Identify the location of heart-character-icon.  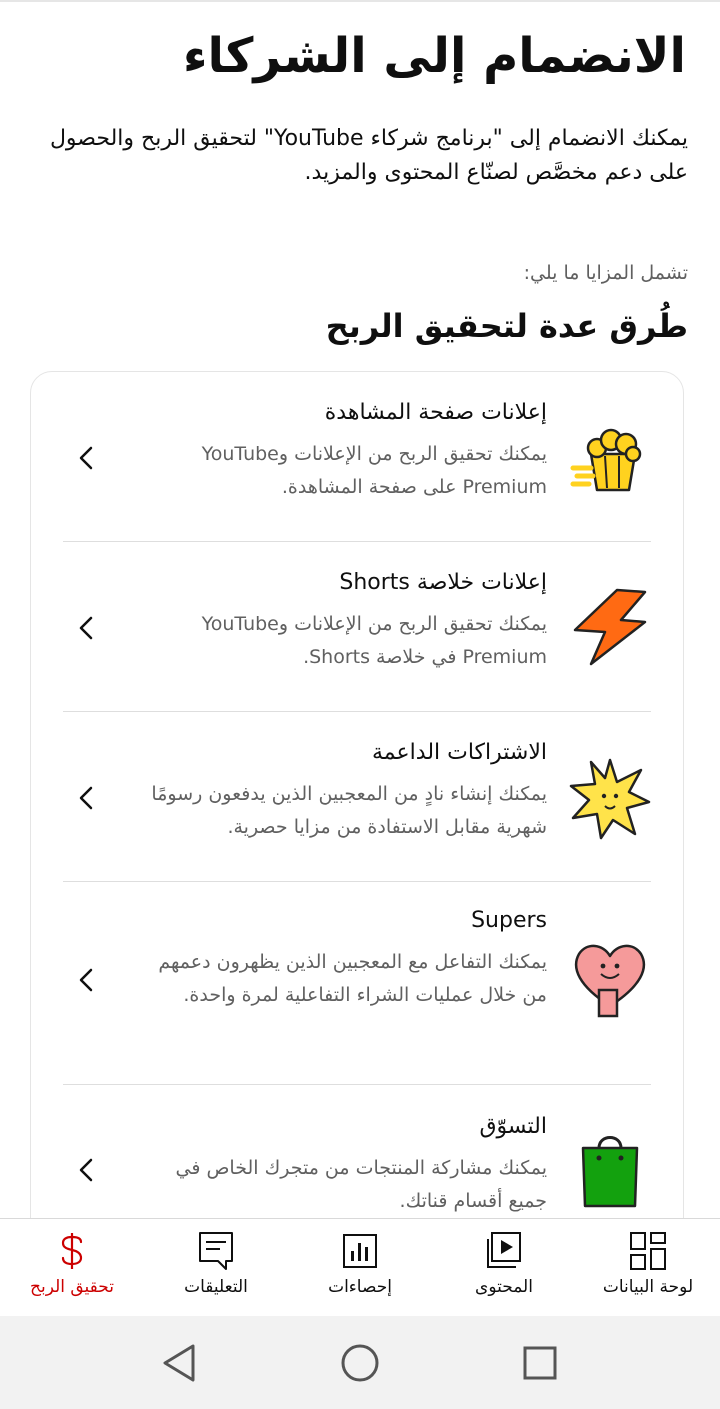
(610, 981).